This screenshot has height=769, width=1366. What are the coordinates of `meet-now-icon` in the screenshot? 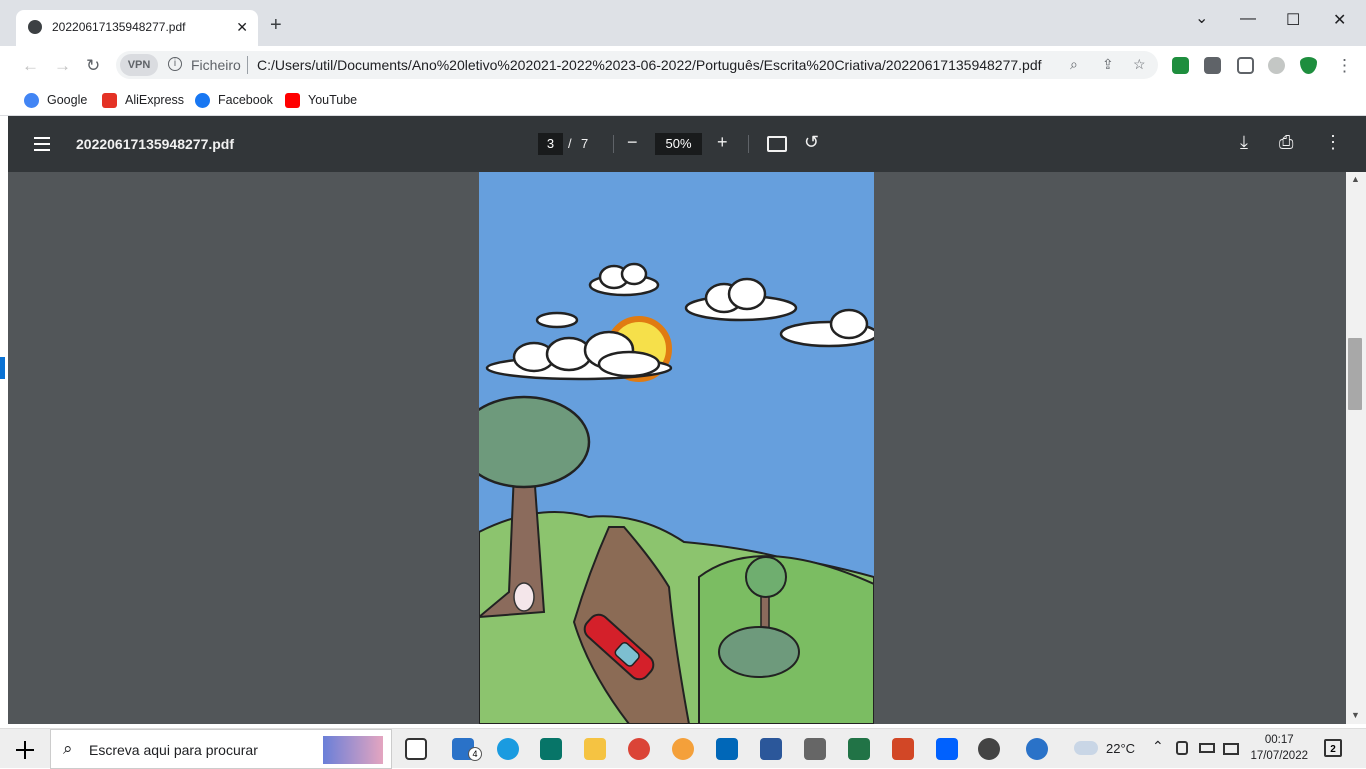 It's located at (1182, 748).